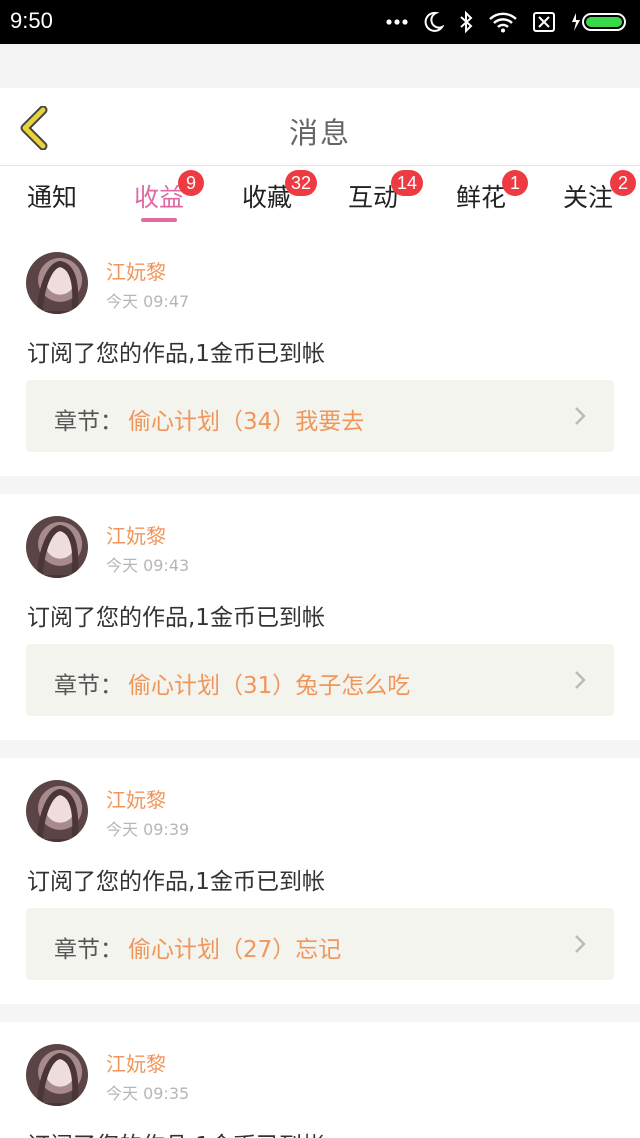 This screenshot has width=640, height=1138. Describe the element at coordinates (246, 422) in the screenshot. I see `chapter-title: 偷心计划（34）我要去` at that location.